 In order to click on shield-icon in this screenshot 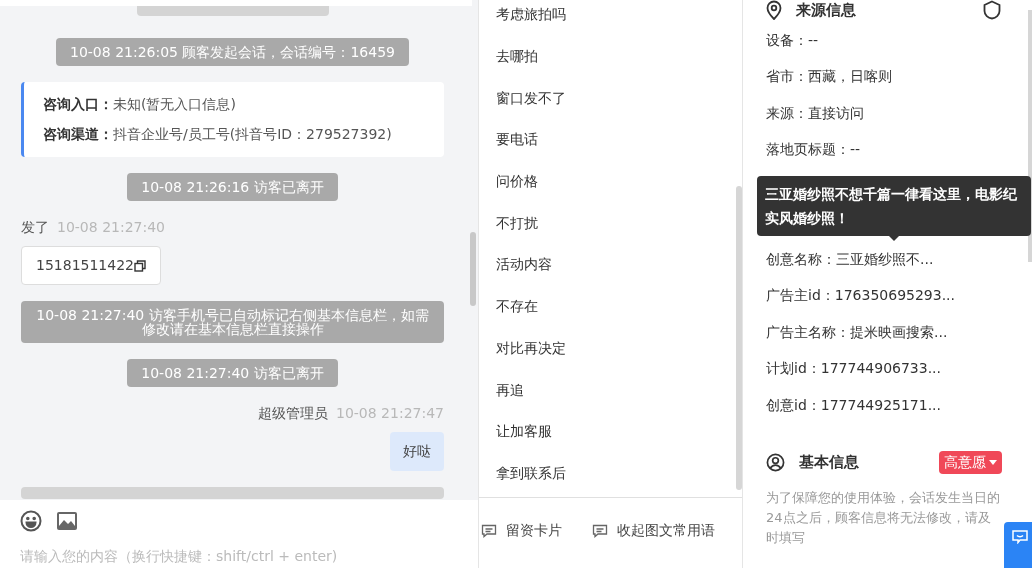, I will do `click(992, 10)`.